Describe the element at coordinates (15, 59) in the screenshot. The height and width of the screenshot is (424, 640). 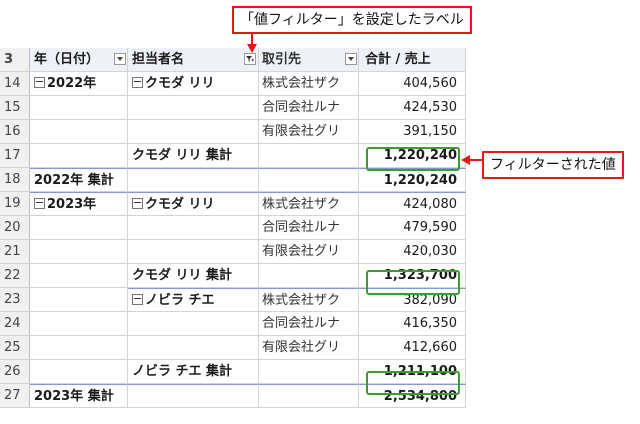
I see `row-number: 3` at that location.